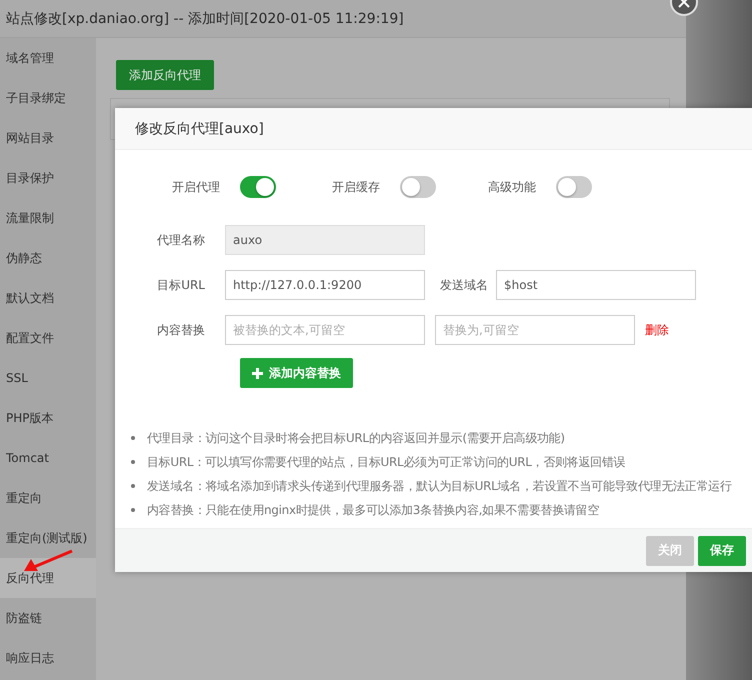 The width and height of the screenshot is (752, 680). What do you see at coordinates (48, 418) in the screenshot?
I see `sidebar-item: PHP版本` at bounding box center [48, 418].